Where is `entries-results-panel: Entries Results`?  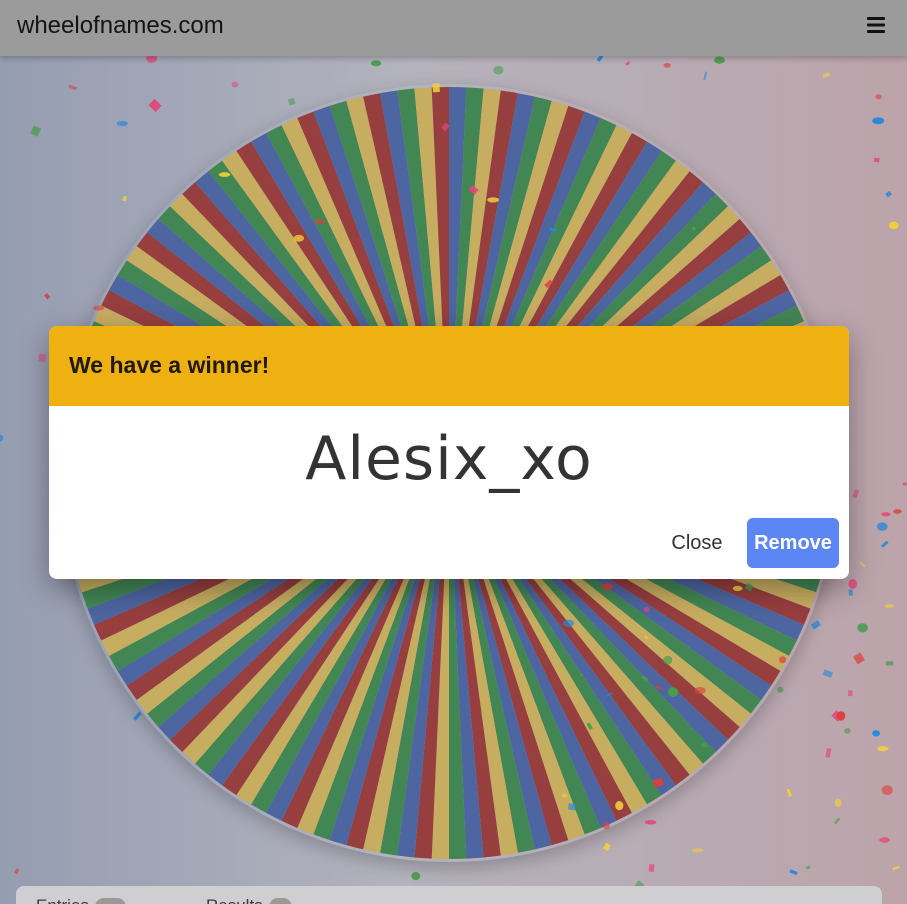
entries-results-panel: Entries Results is located at coordinates (449, 895).